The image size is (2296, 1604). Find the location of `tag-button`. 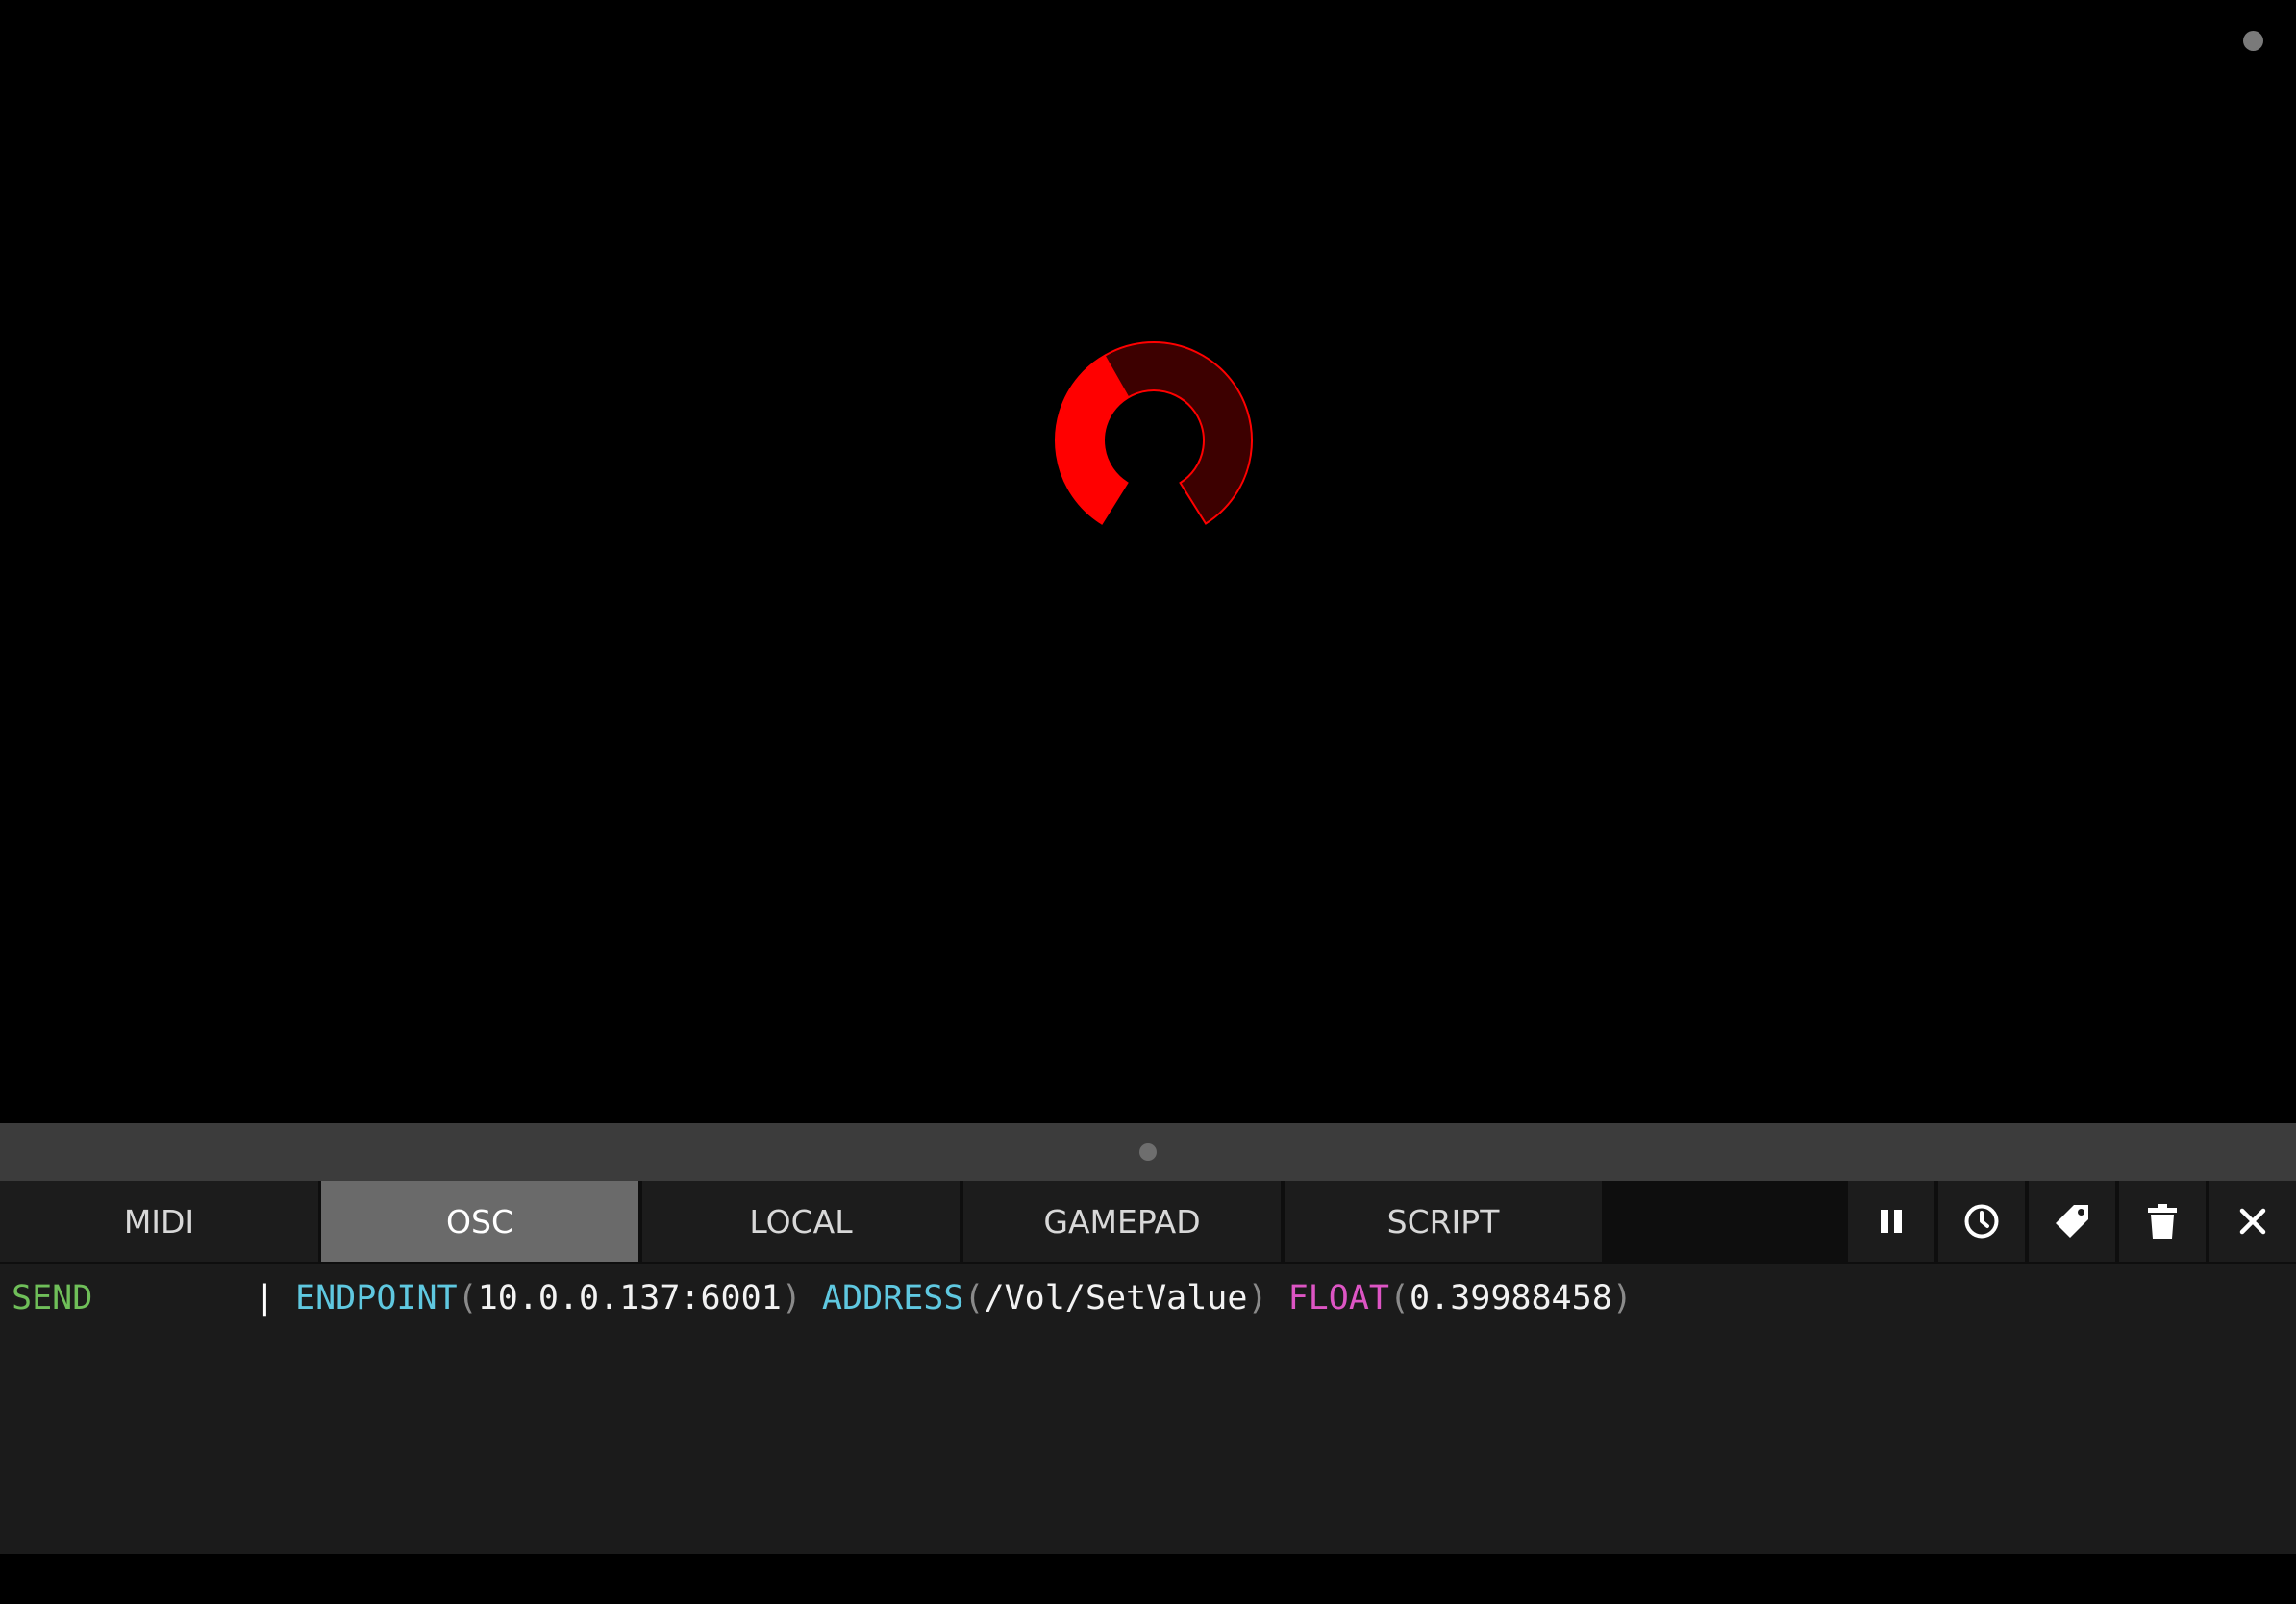

tag-button is located at coordinates (2072, 1221).